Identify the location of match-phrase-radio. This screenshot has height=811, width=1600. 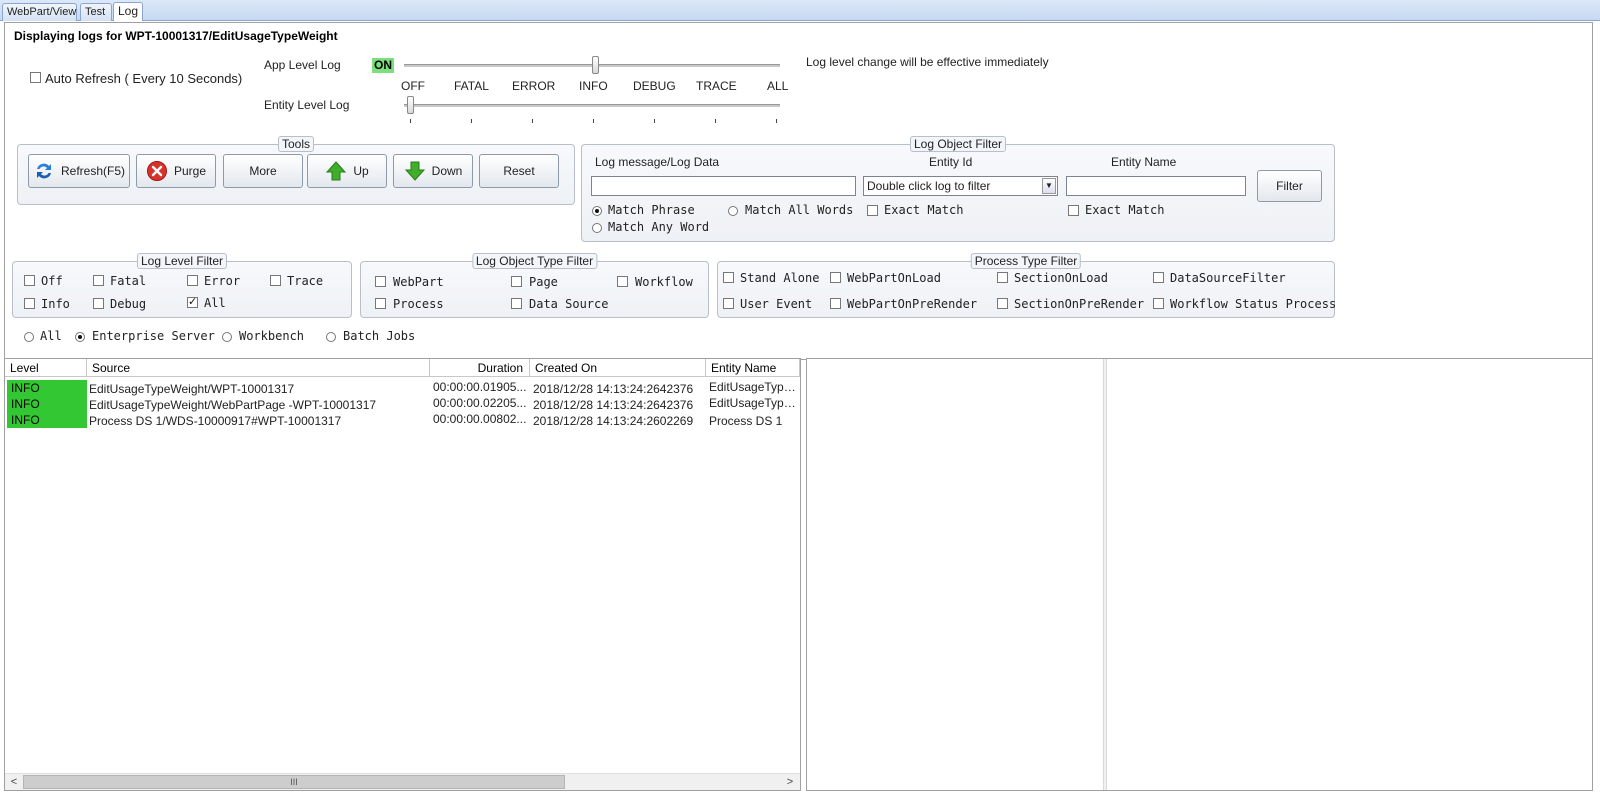
(597, 211).